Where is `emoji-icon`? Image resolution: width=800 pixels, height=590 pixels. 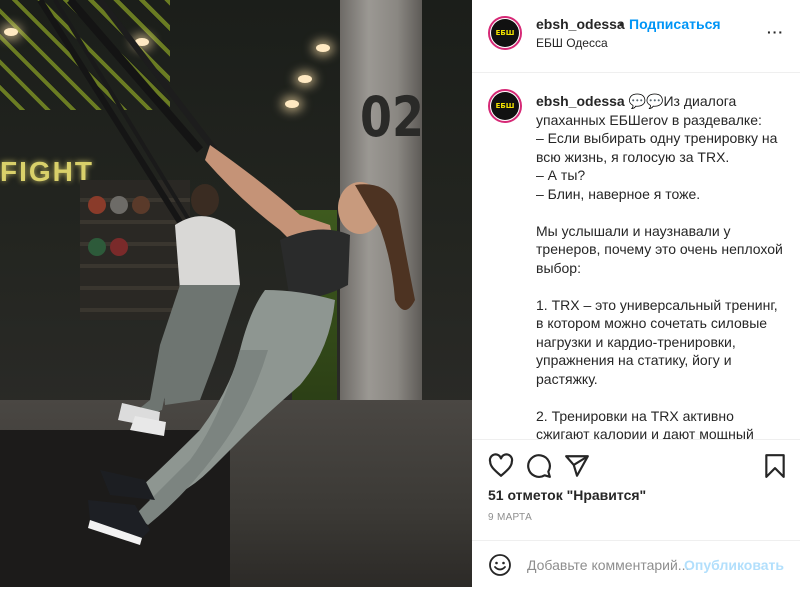
emoji-icon is located at coordinates (500, 565).